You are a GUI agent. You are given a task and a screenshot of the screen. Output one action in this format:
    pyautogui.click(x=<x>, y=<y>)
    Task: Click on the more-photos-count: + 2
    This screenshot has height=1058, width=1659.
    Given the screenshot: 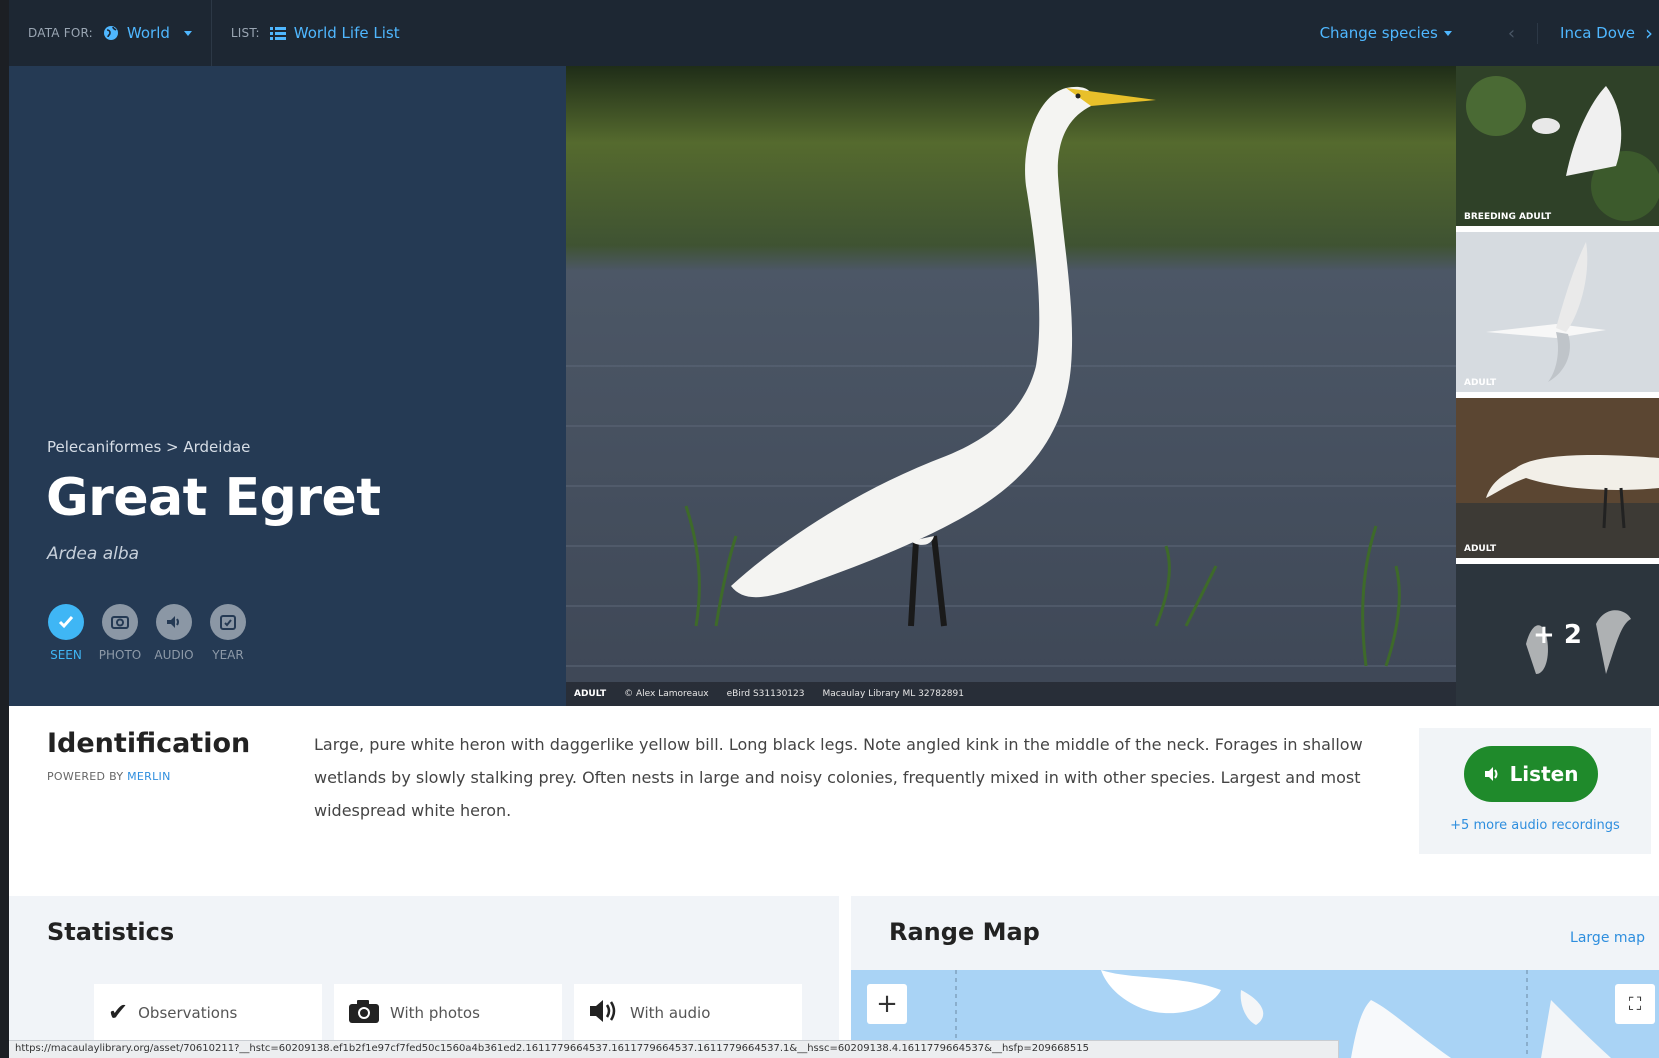 What is the action you would take?
    pyautogui.click(x=1557, y=635)
    